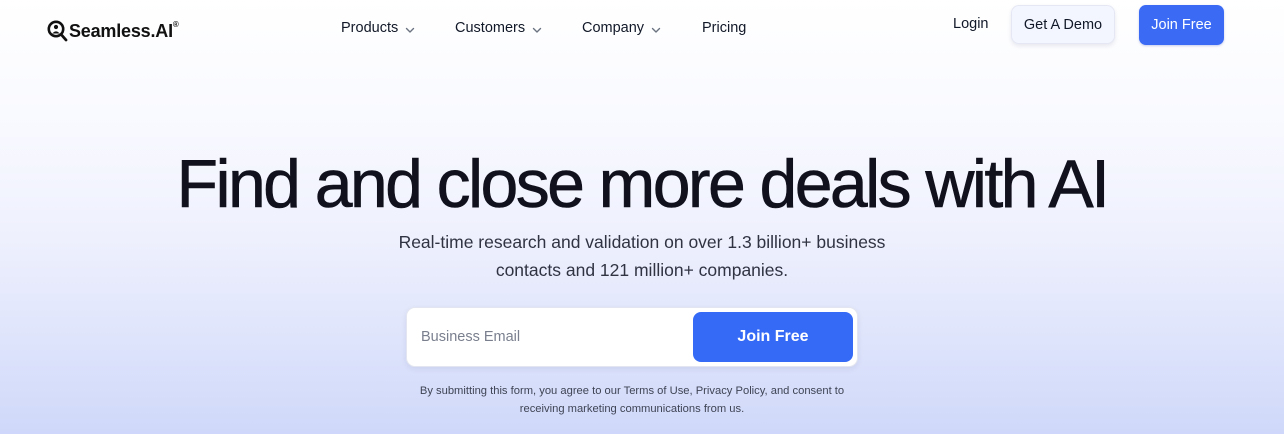 Image resolution: width=1284 pixels, height=434 pixels. What do you see at coordinates (643, 184) in the screenshot?
I see `hero-title: Find and close more deals with AI` at bounding box center [643, 184].